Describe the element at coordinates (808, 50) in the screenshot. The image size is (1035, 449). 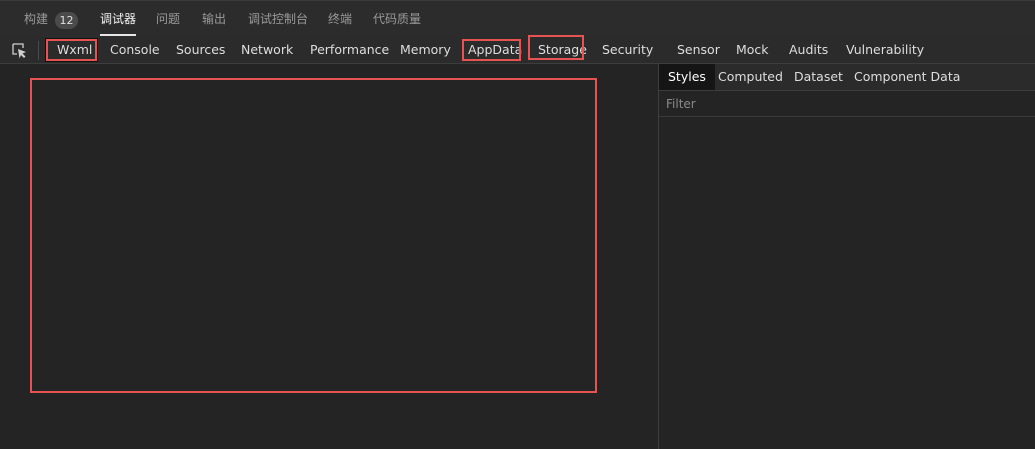
I see `tab-audits: Audits` at that location.